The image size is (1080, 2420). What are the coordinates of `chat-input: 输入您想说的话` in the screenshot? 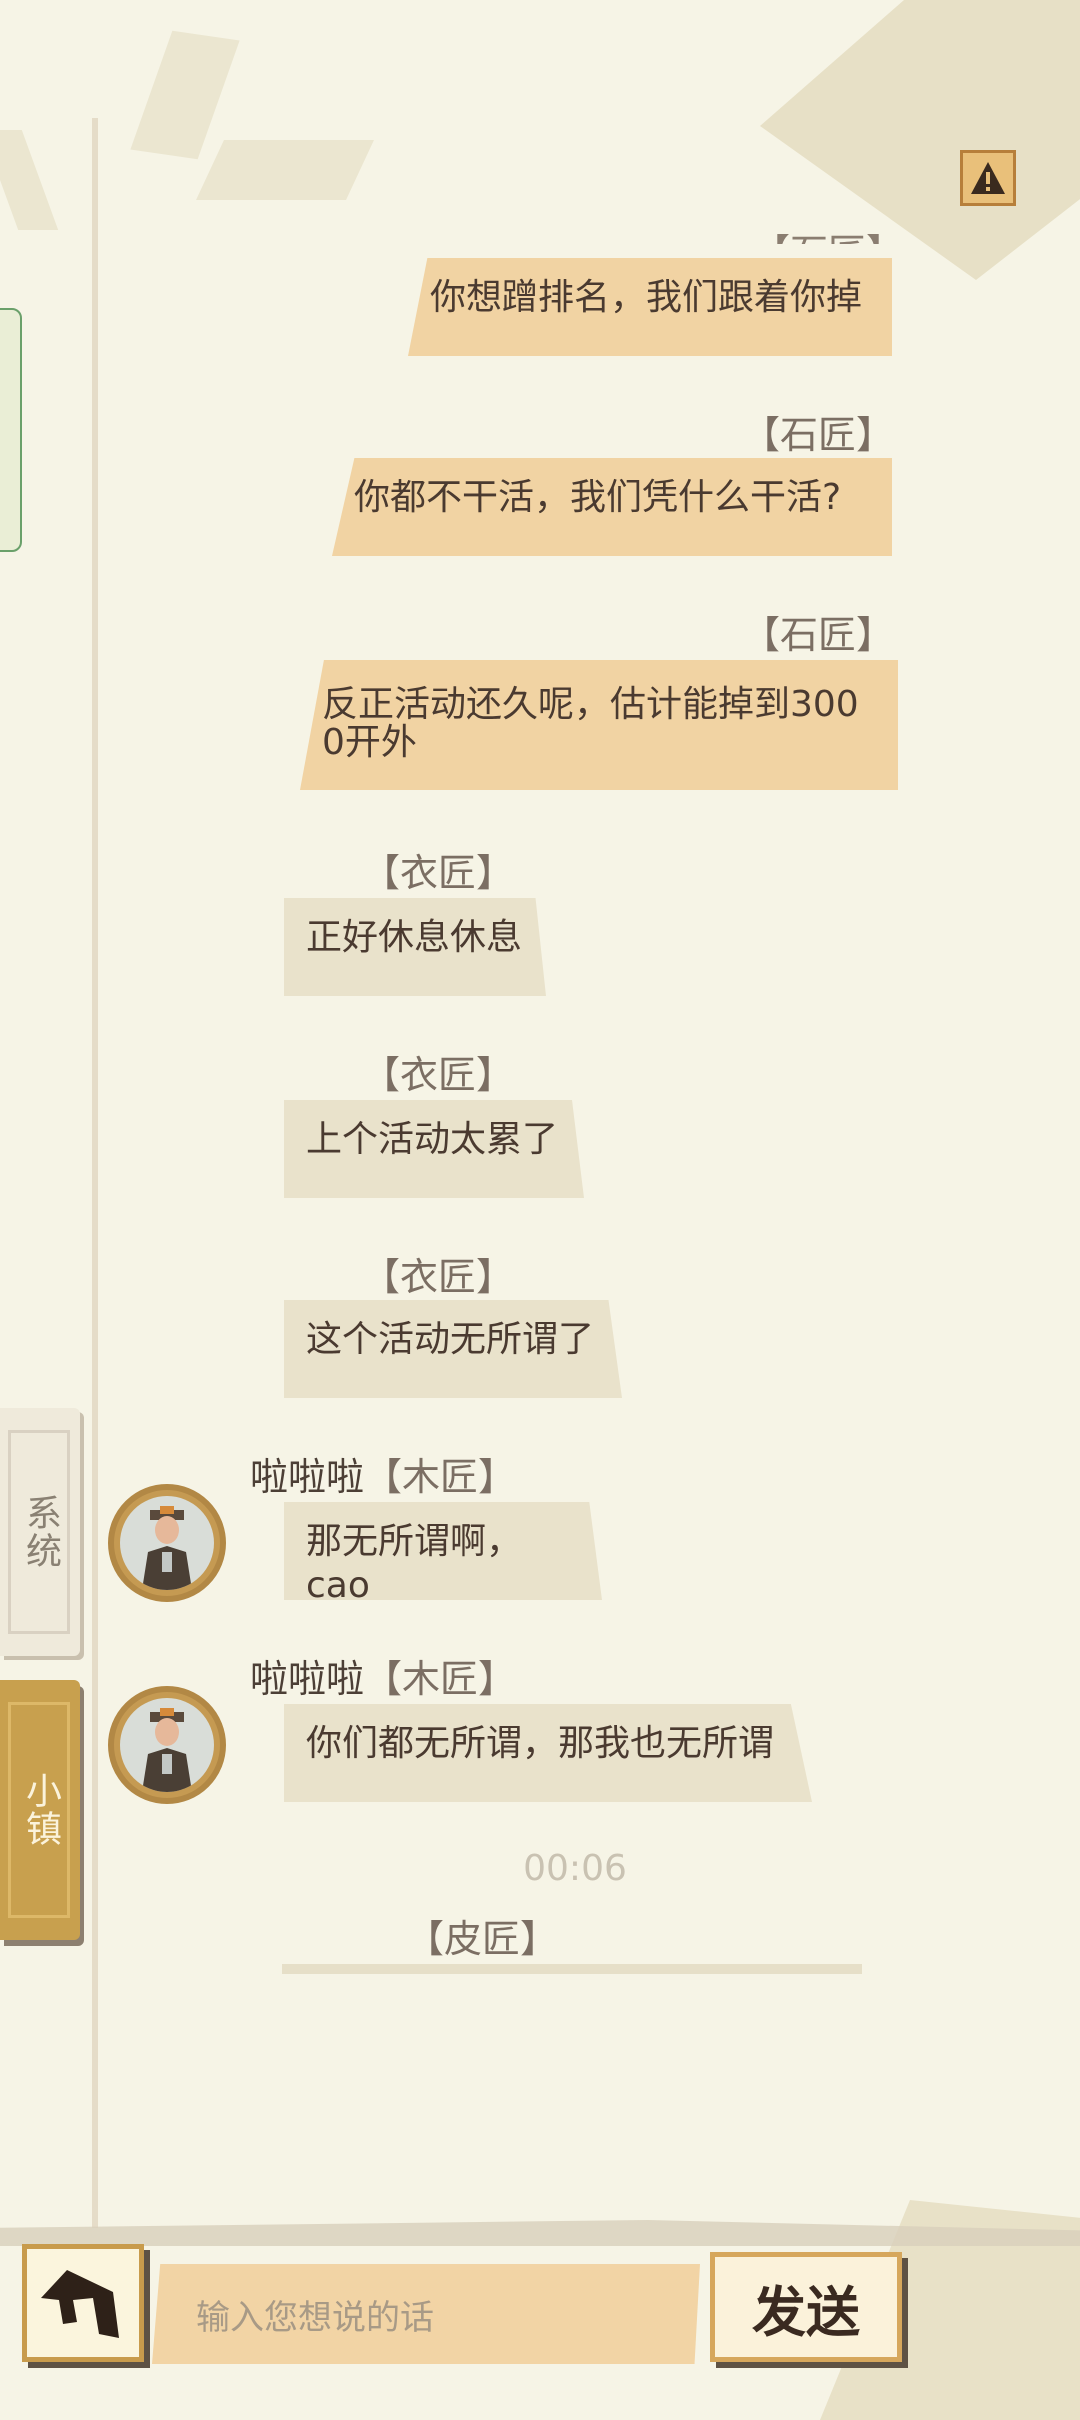 It's located at (426, 2314).